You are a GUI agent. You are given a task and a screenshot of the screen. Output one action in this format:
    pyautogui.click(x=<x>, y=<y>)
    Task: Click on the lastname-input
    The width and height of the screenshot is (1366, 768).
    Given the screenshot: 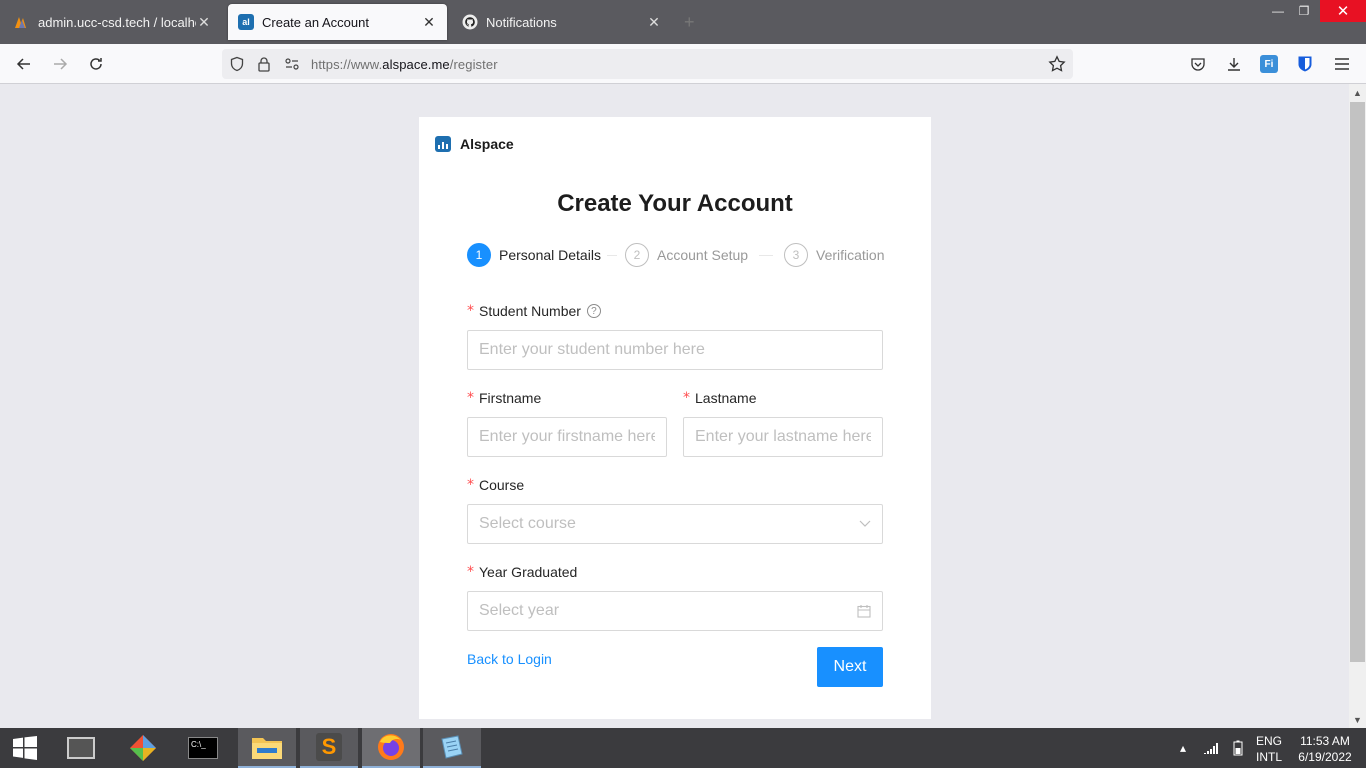 What is the action you would take?
    pyautogui.click(x=783, y=437)
    